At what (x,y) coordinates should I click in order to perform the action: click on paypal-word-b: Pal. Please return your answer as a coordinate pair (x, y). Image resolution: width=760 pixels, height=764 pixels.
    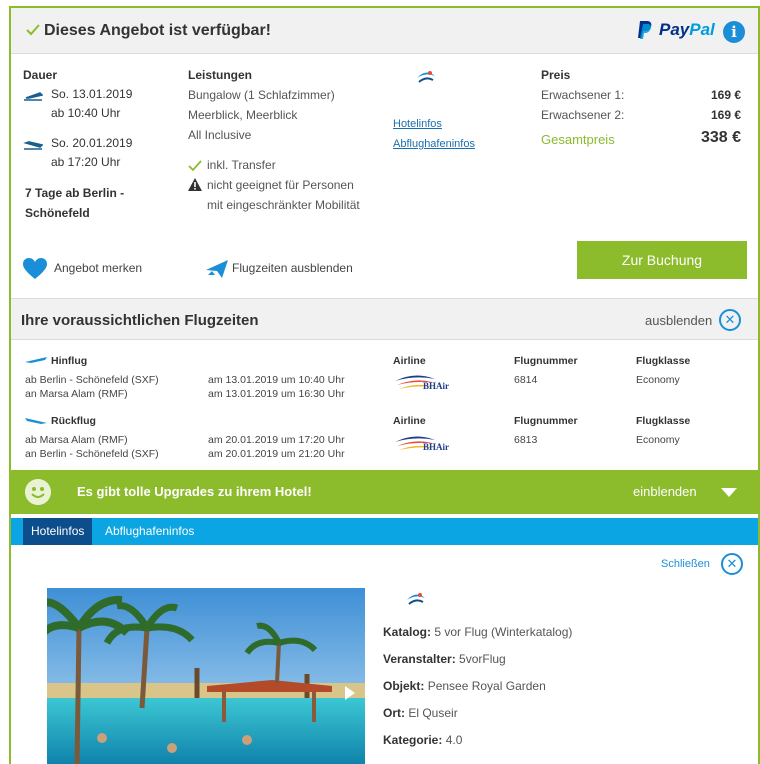
    Looking at the image, I should click on (702, 29).